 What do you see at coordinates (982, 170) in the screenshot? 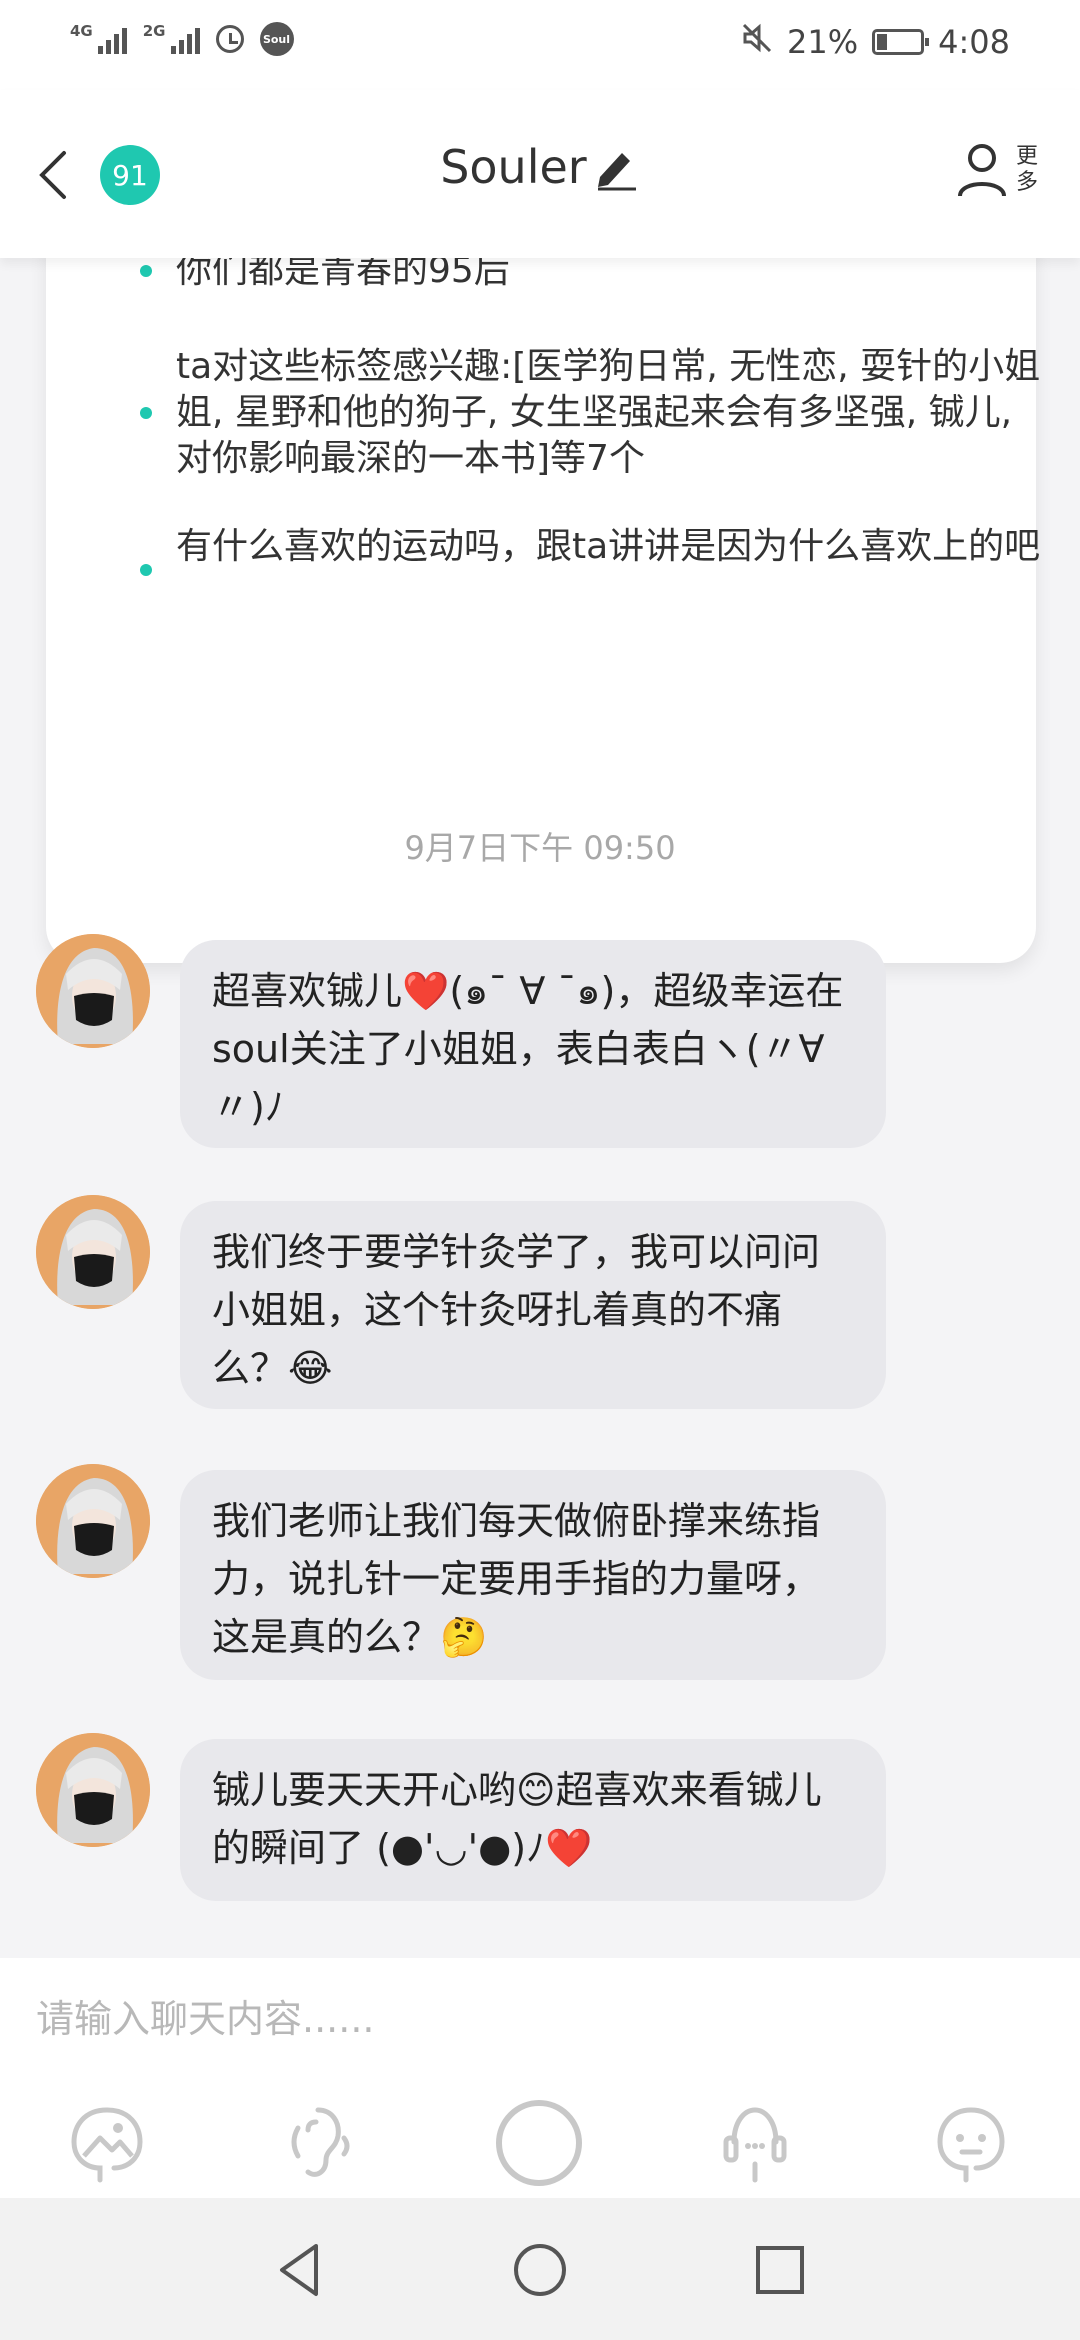
I see `user-icon` at bounding box center [982, 170].